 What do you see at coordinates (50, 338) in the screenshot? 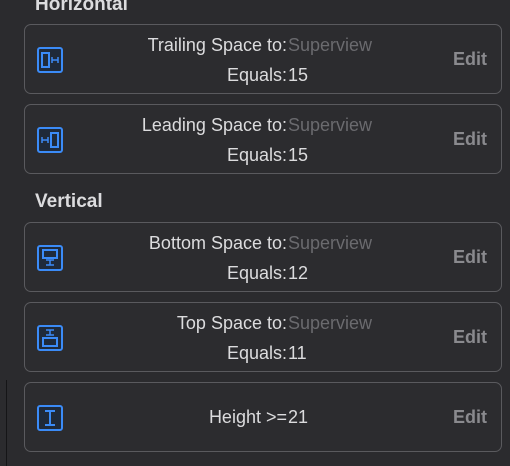
I see `top-space-icon` at bounding box center [50, 338].